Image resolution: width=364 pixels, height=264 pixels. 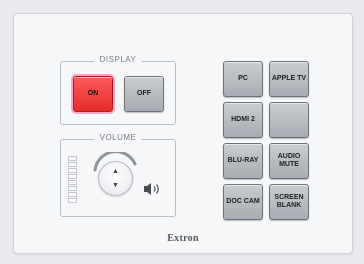 I want to click on volume-level-meter, so click(x=72, y=180).